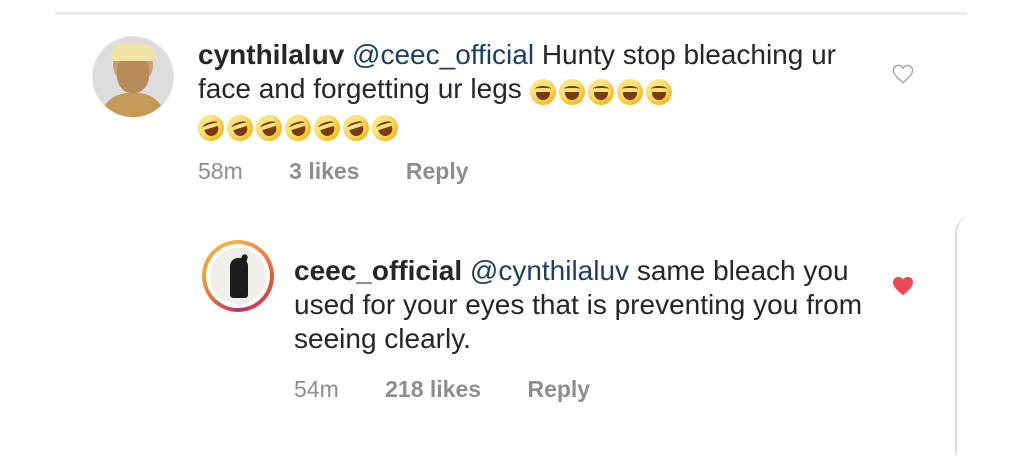  I want to click on comment-username: ceec_official, so click(378, 270).